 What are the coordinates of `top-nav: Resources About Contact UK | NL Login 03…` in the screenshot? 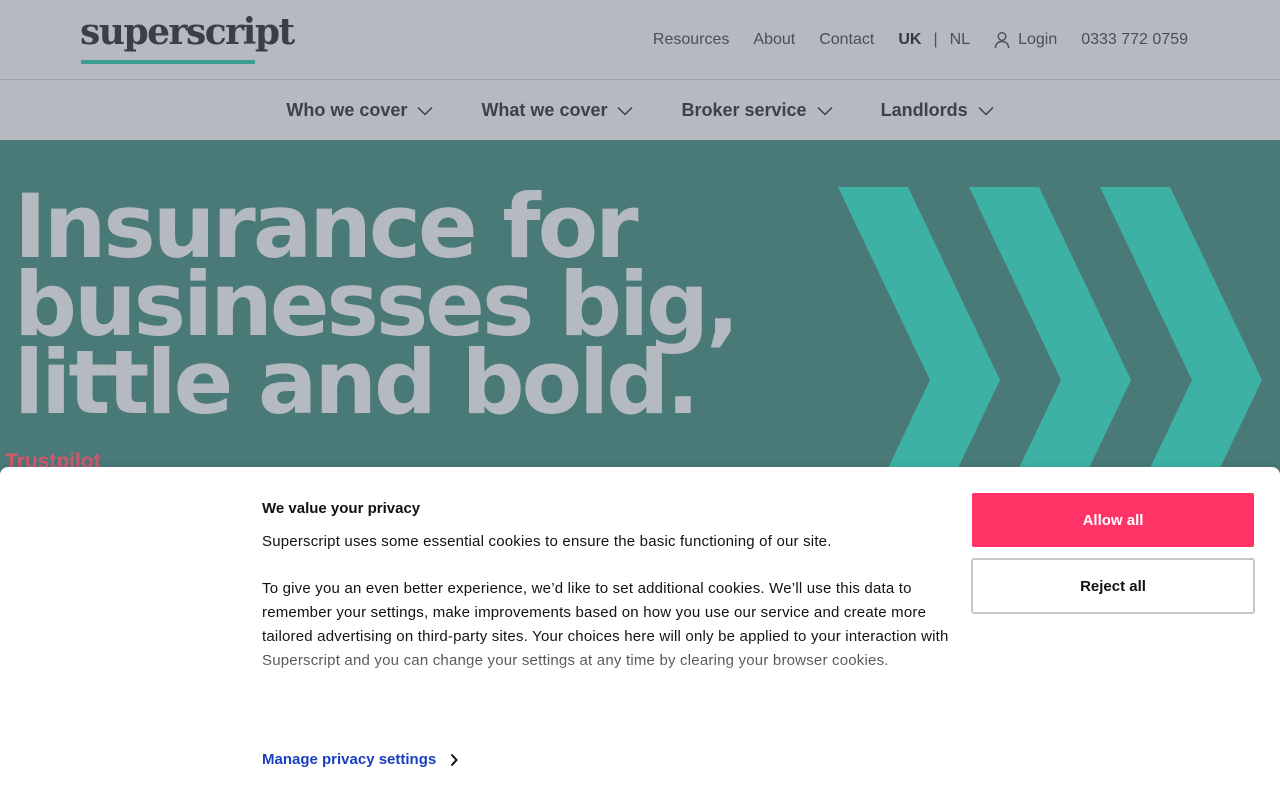 It's located at (908, 40).